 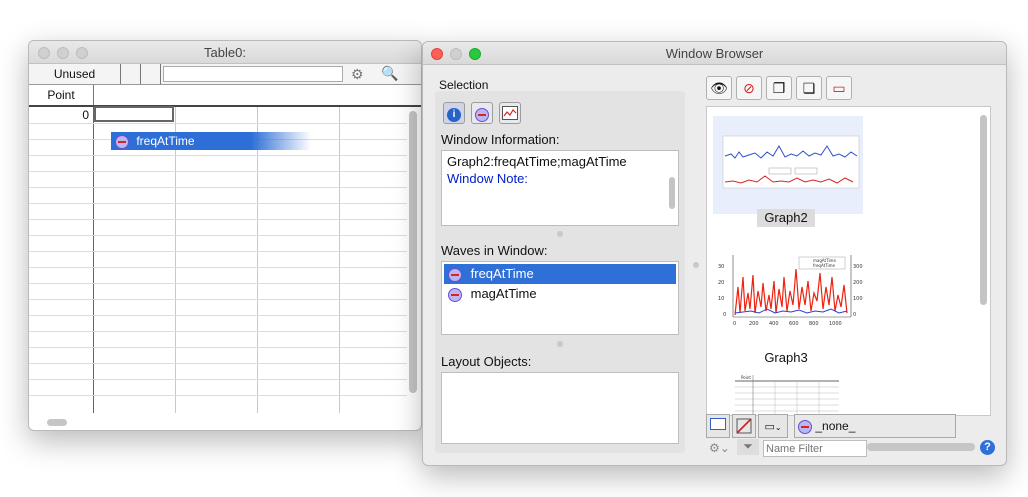 I want to click on name-filter-input, so click(x=815, y=448).